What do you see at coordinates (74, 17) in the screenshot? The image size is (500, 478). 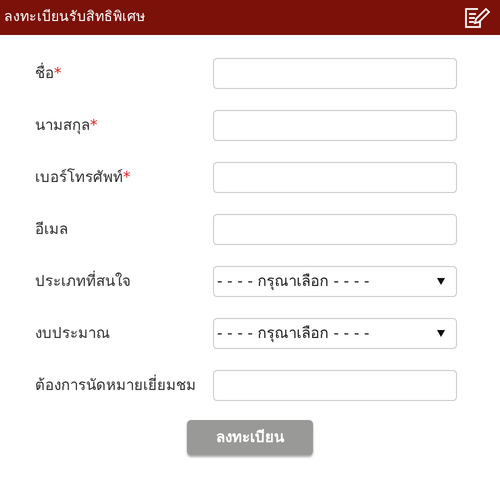 I see `header-title: ลงทะเบียนรับสิทธิพิเศษ` at bounding box center [74, 17].